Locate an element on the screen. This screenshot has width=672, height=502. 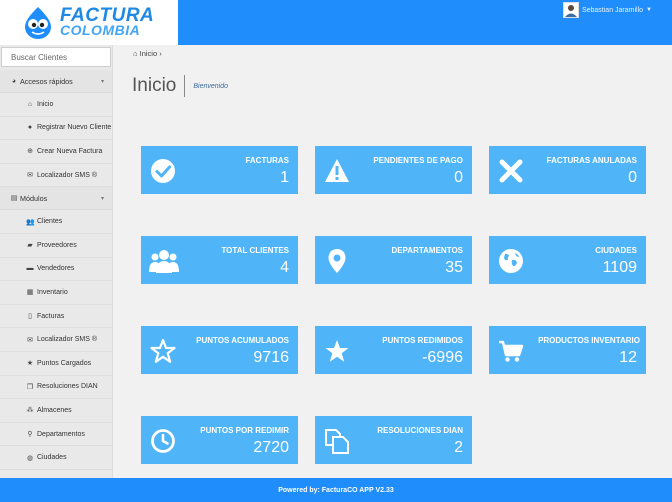
sidebar-item-departamentos: ⚲ Departamentos is located at coordinates (56, 435).